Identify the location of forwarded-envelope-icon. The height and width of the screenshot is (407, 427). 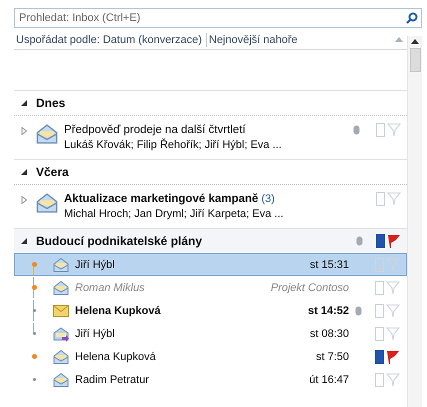
(61, 334).